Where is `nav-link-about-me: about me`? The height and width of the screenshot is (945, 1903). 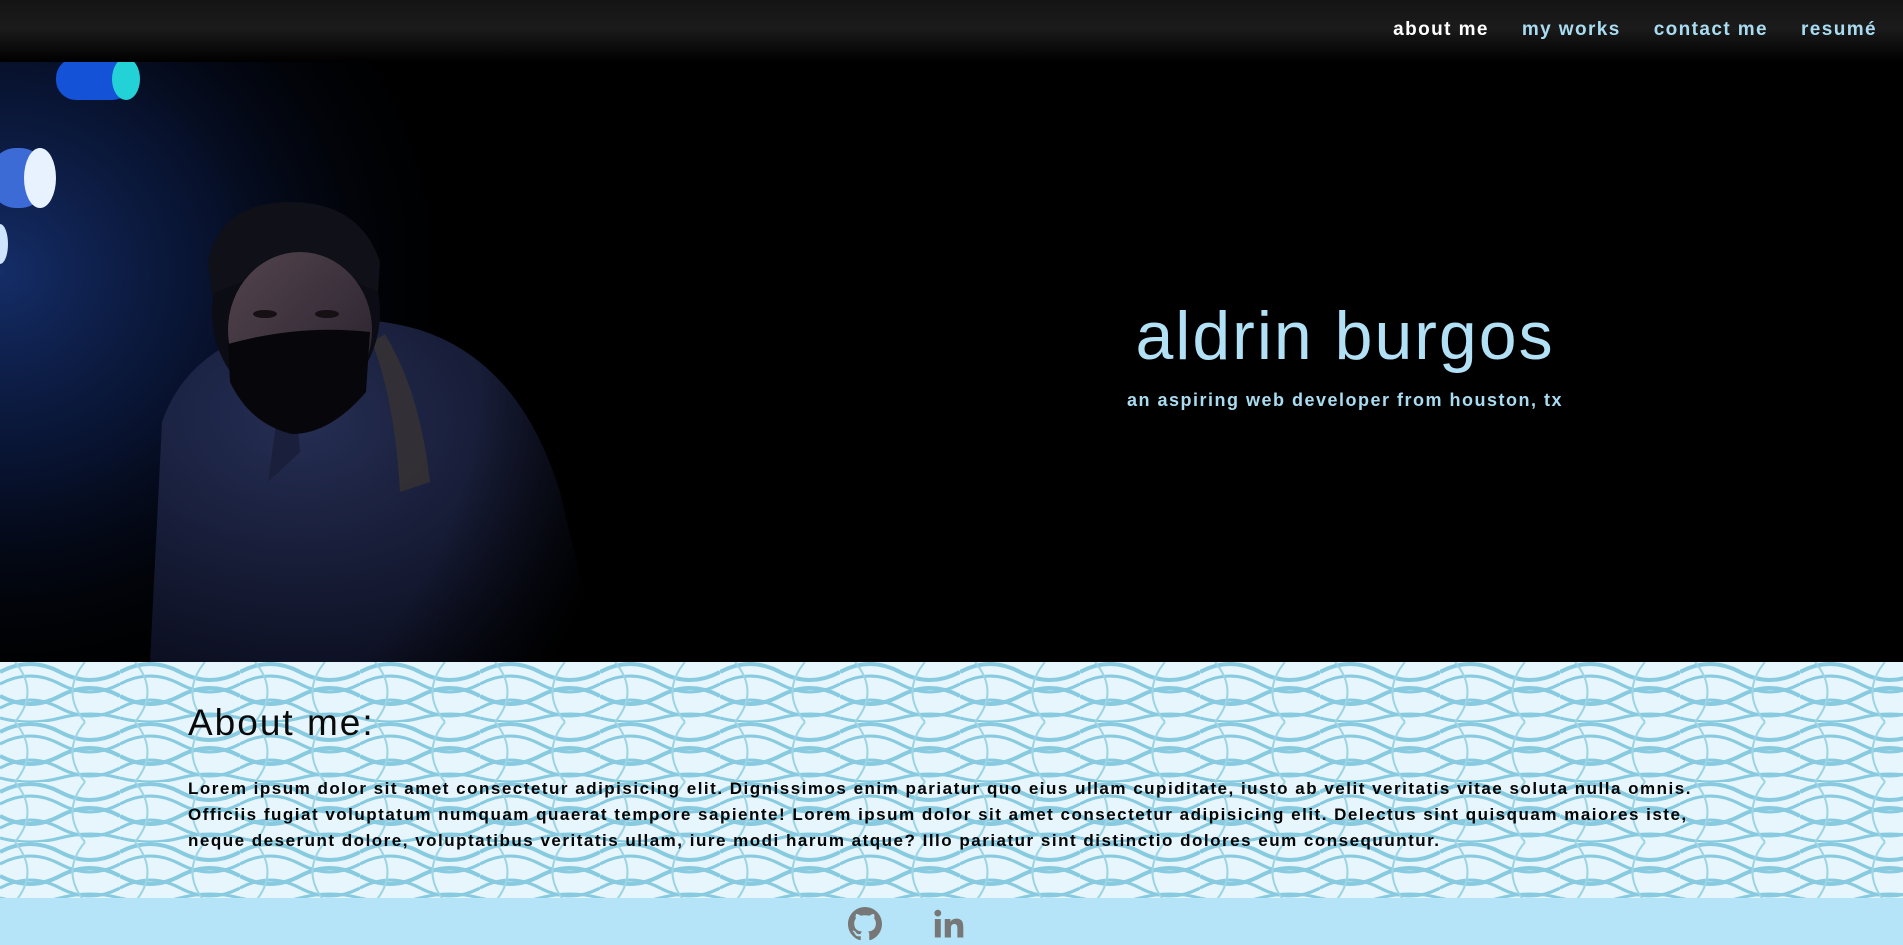
nav-link-about-me: about me is located at coordinates (1441, 29).